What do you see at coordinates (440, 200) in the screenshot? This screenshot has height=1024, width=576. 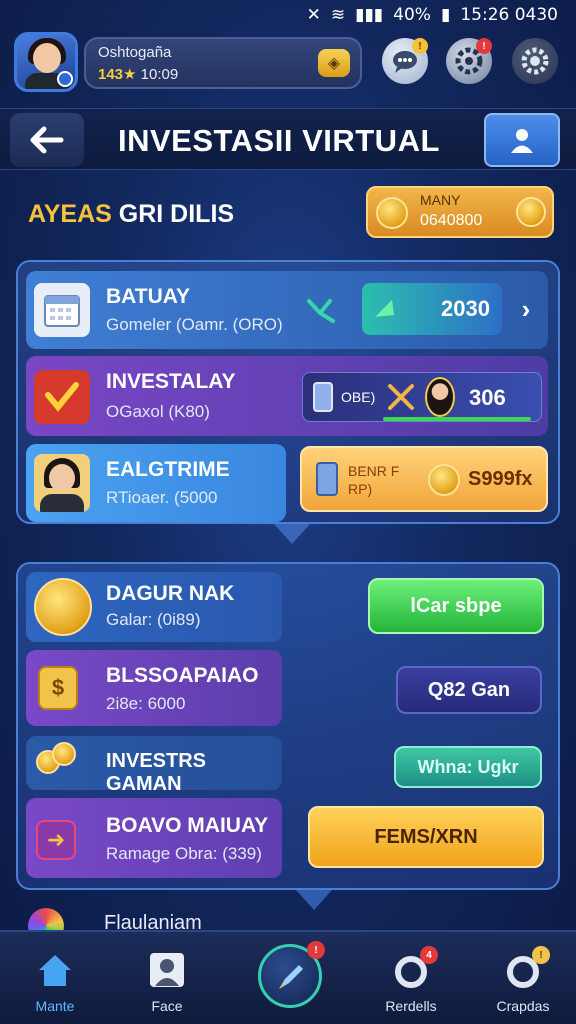 I see `balance-label: MANY` at bounding box center [440, 200].